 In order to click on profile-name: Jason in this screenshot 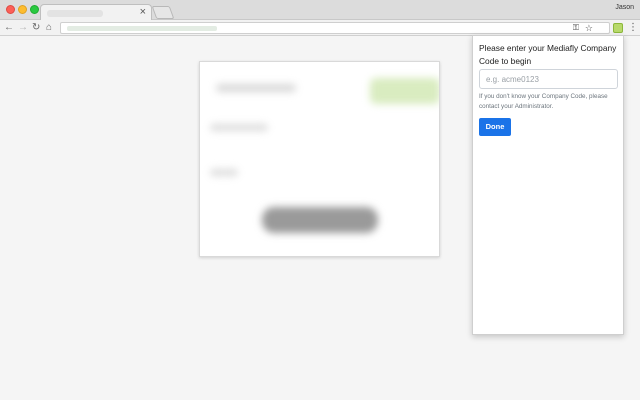, I will do `click(624, 7)`.